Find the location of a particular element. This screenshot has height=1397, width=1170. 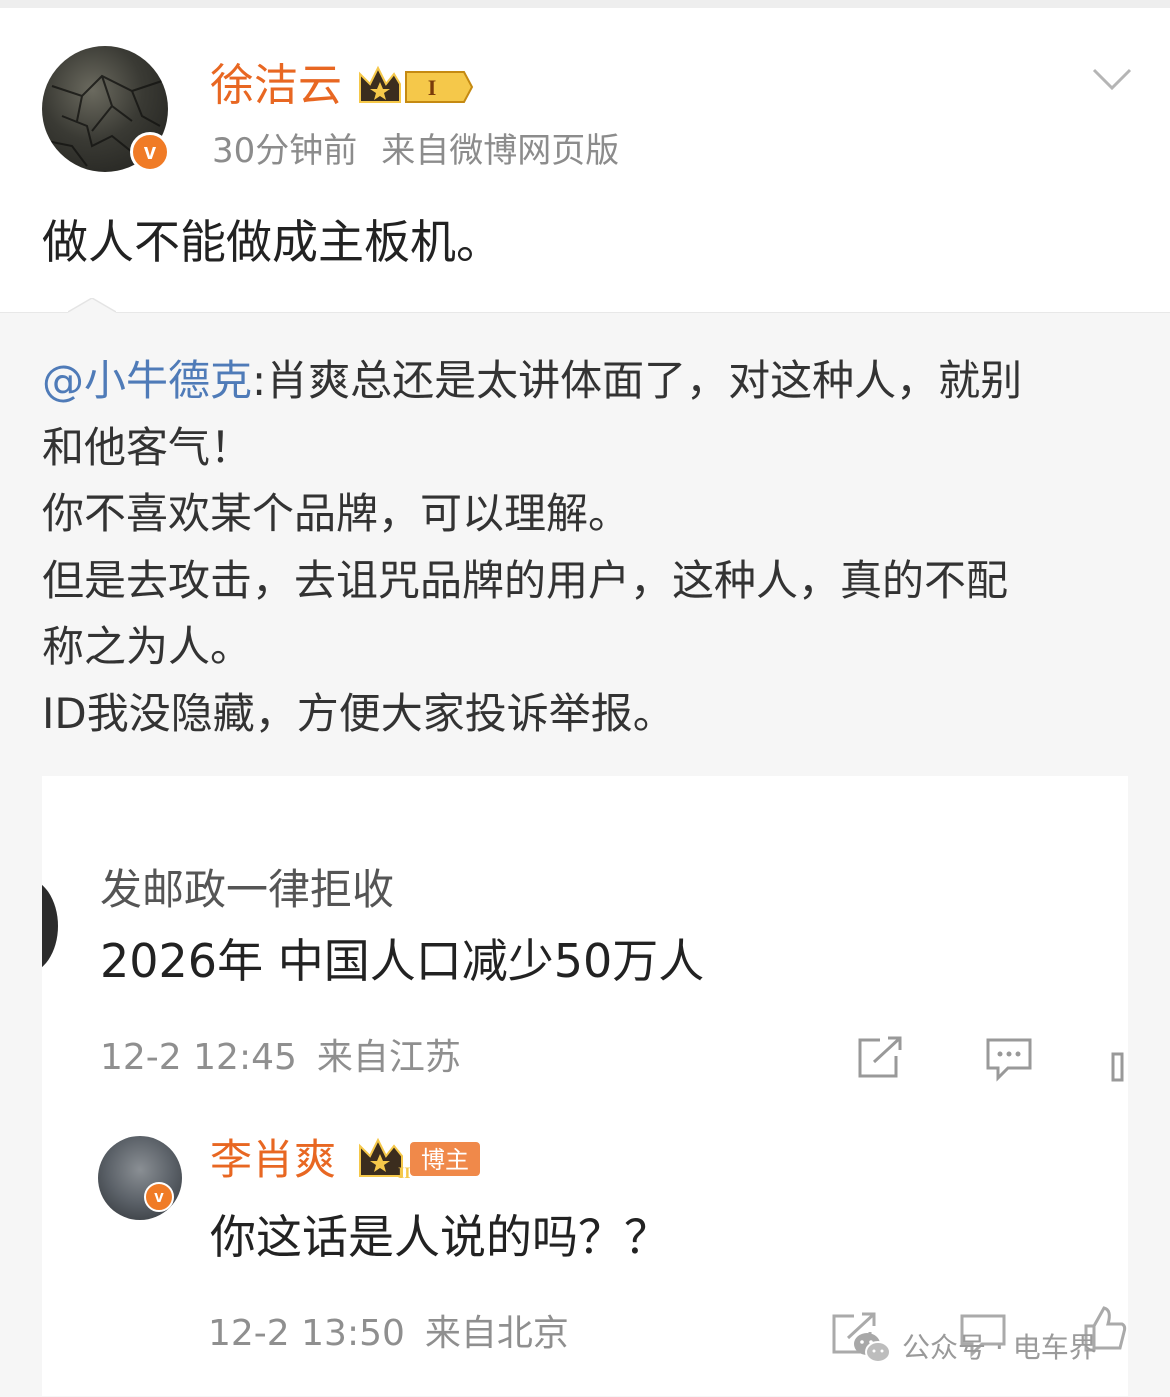

crown-badge-icon: I is located at coordinates (416, 84).